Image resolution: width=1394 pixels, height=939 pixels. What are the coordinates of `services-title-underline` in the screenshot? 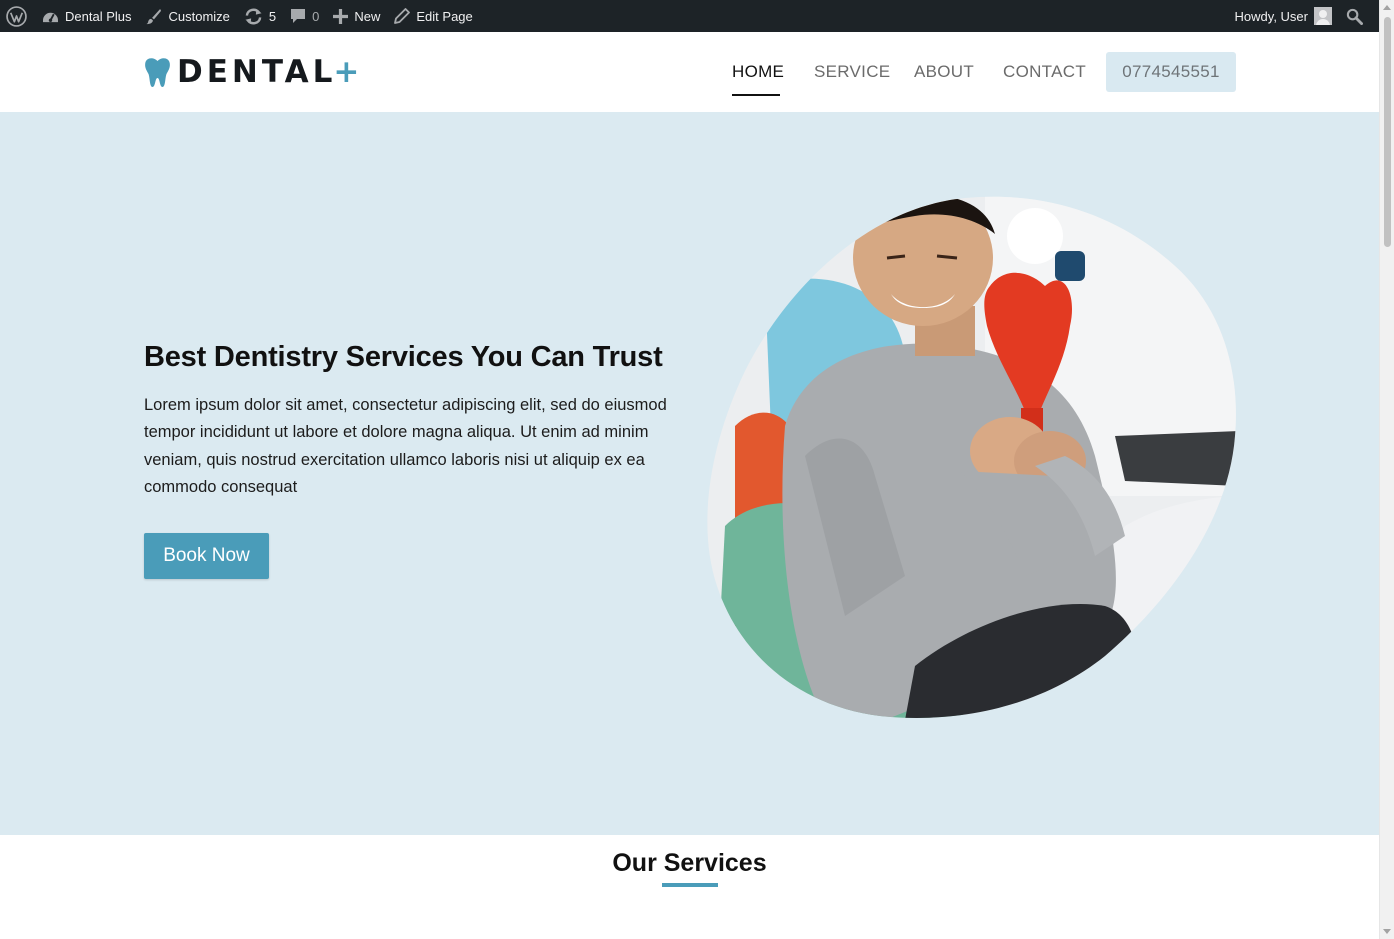 It's located at (690, 885).